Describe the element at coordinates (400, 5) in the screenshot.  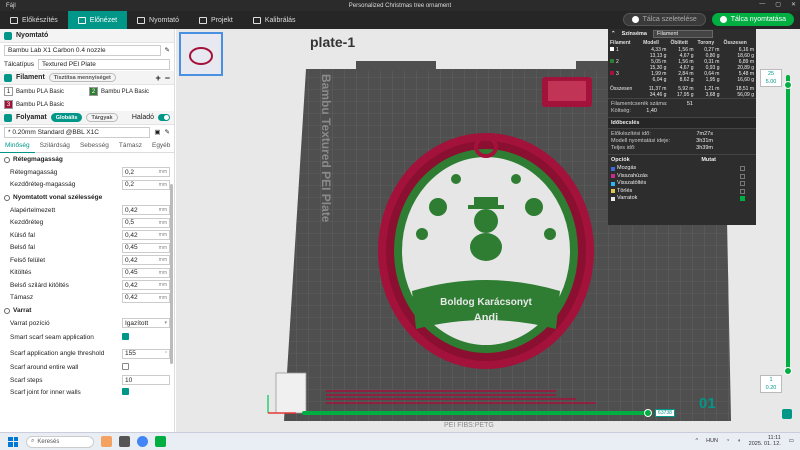
I see `window-title: Personalized Christmas tree ornament` at that location.